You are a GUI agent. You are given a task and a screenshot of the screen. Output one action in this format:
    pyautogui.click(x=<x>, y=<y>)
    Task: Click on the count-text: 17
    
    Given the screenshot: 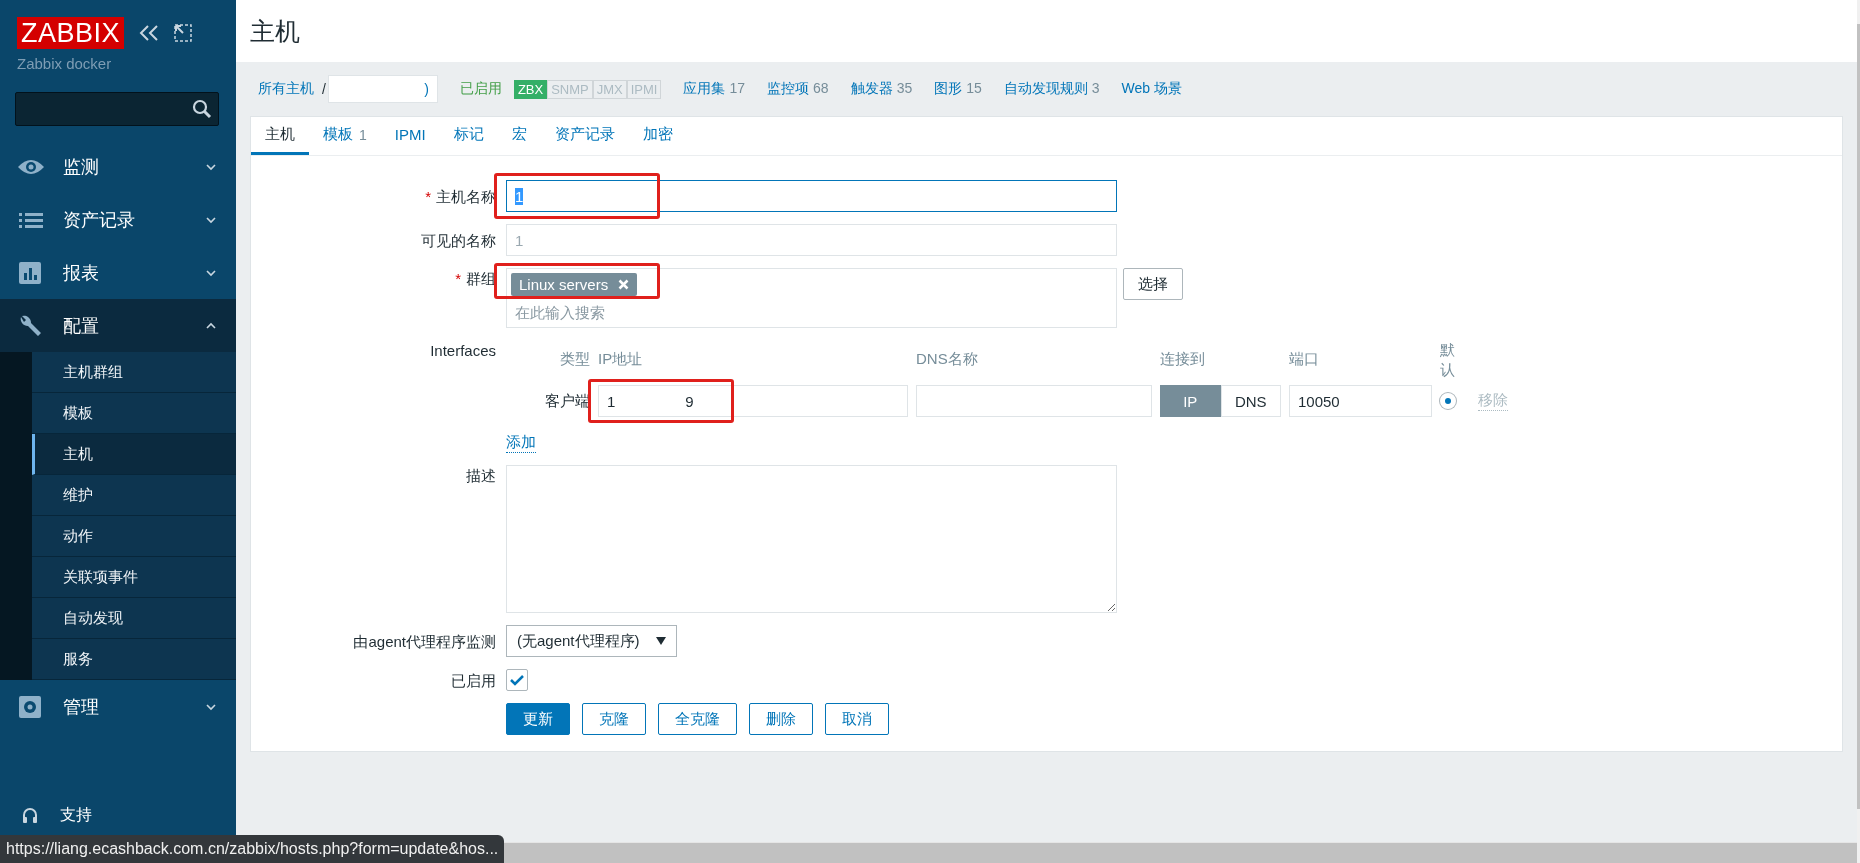 What is the action you would take?
    pyautogui.click(x=737, y=89)
    